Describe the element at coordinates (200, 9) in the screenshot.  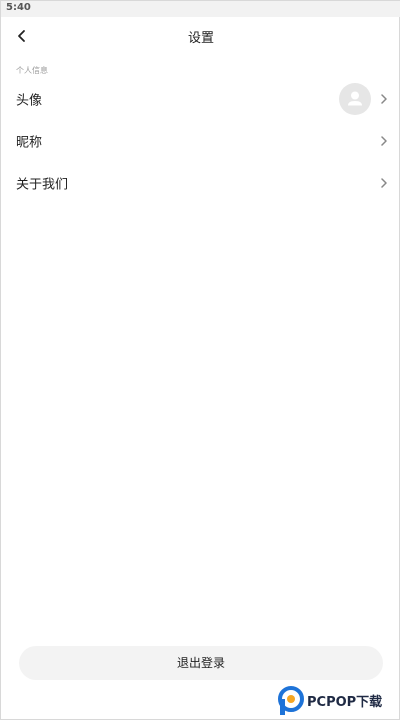
I see `status-bar: 5:40` at that location.